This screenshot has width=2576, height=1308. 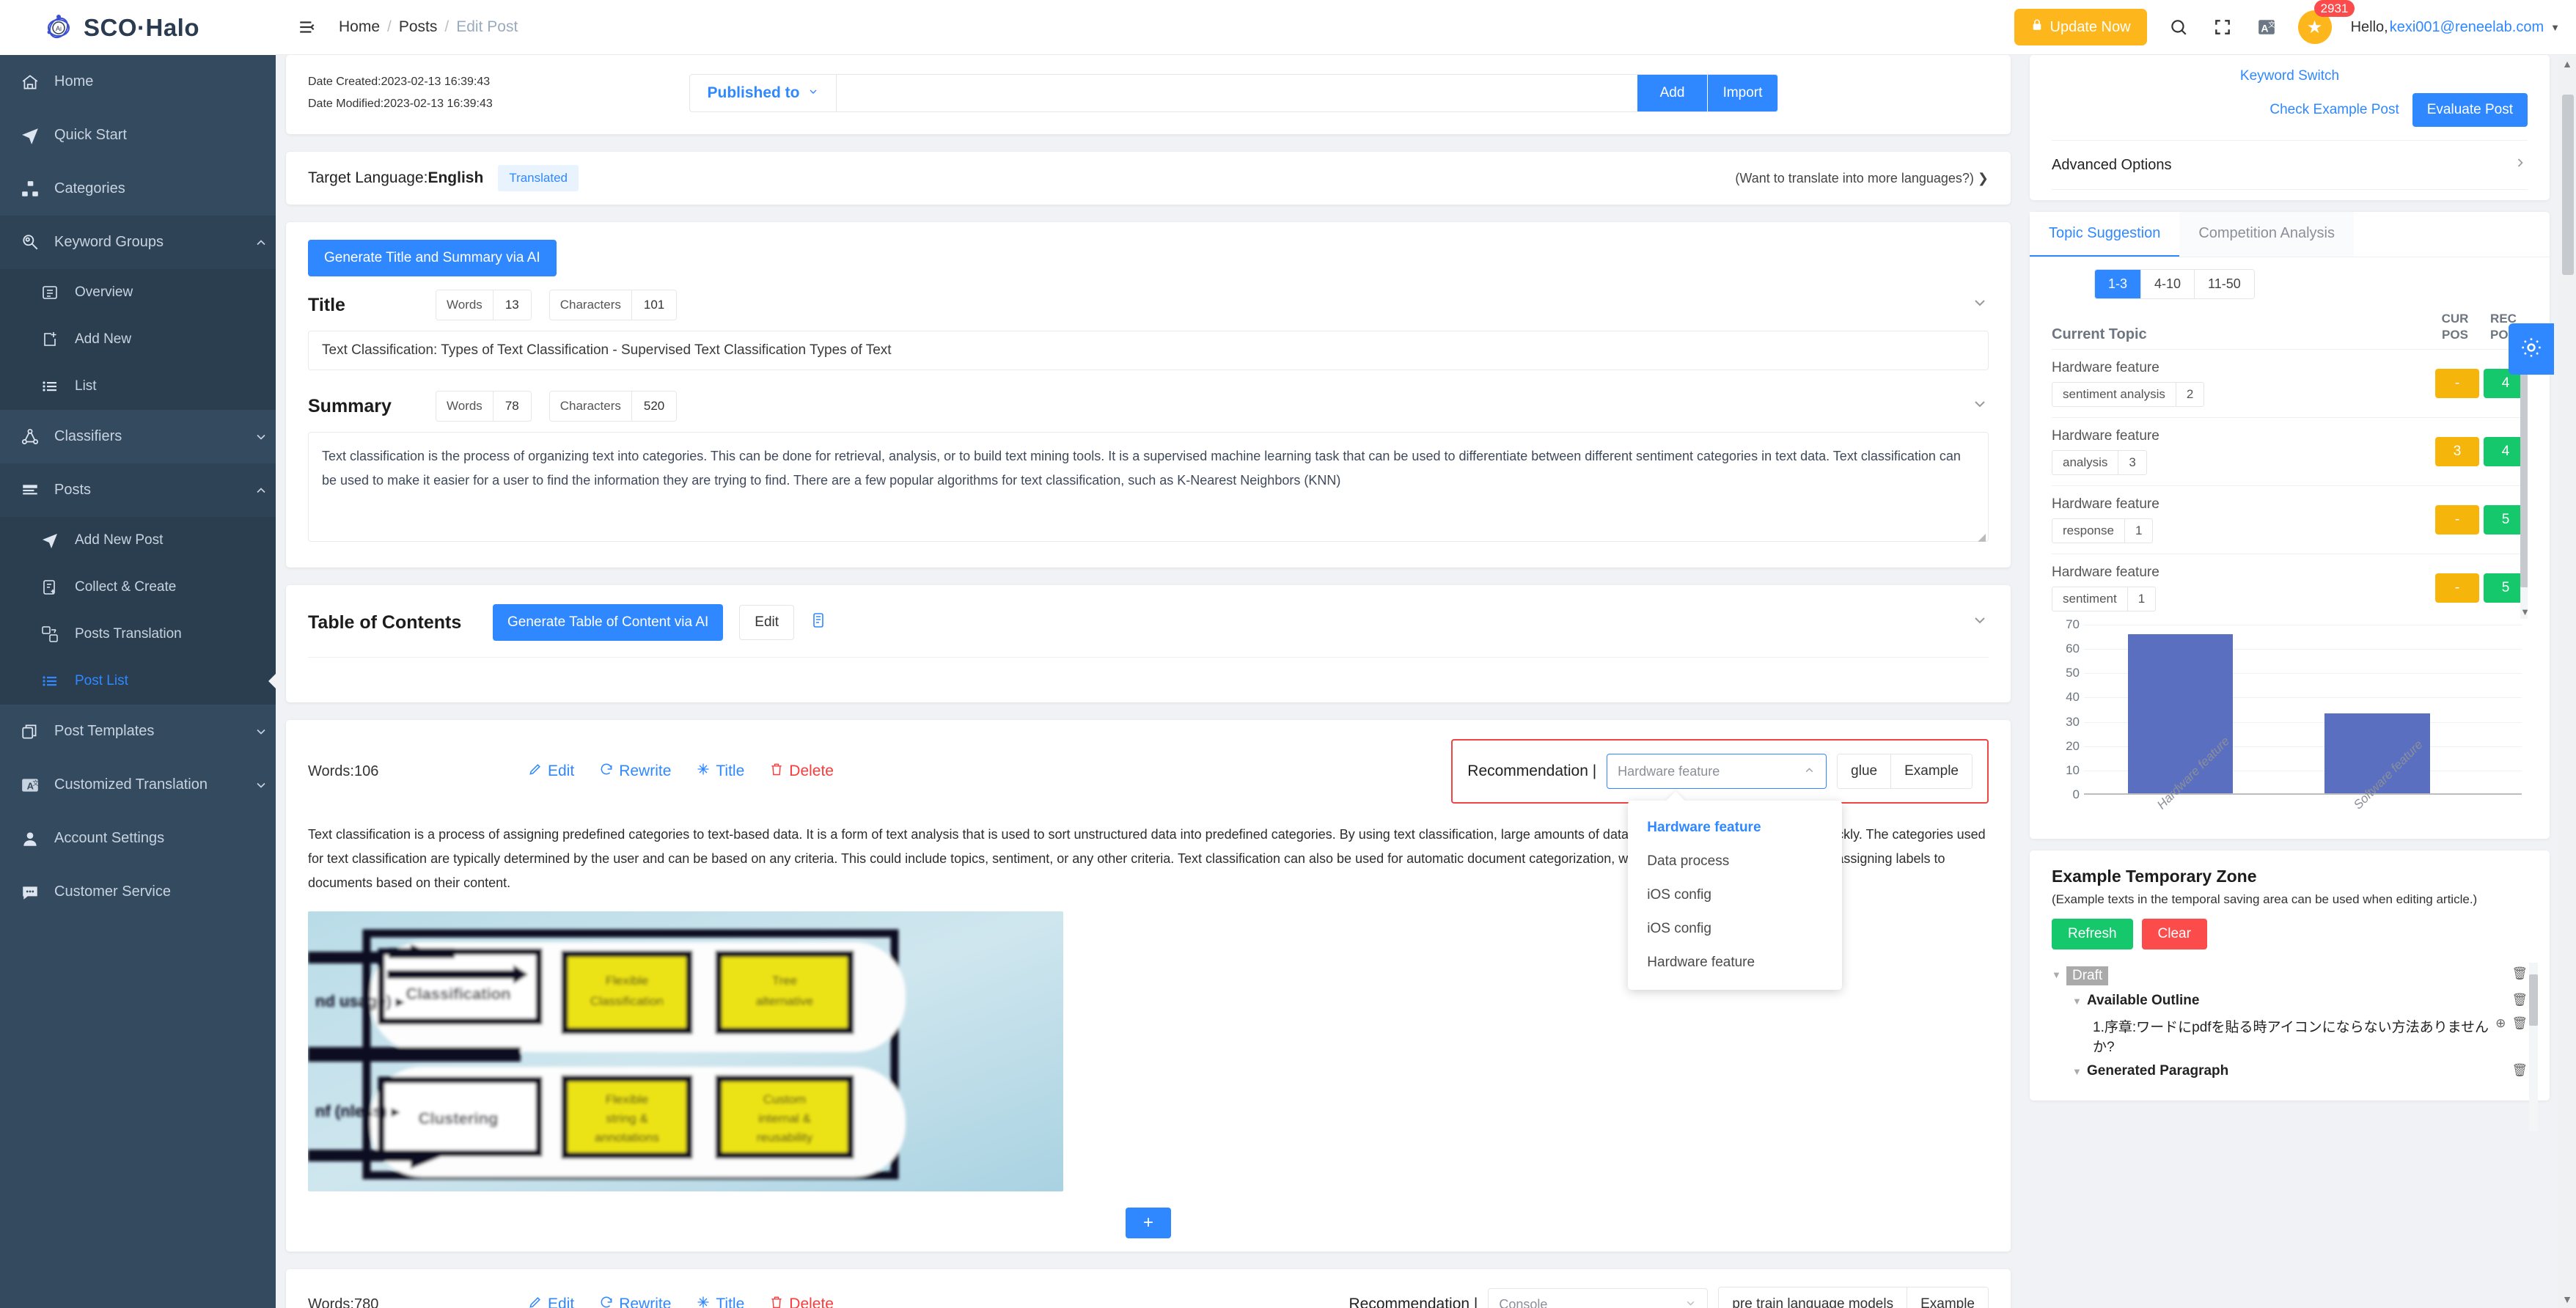 What do you see at coordinates (2290, 976) in the screenshot?
I see `tree-node-draft: ▼ Draft 🗑` at bounding box center [2290, 976].